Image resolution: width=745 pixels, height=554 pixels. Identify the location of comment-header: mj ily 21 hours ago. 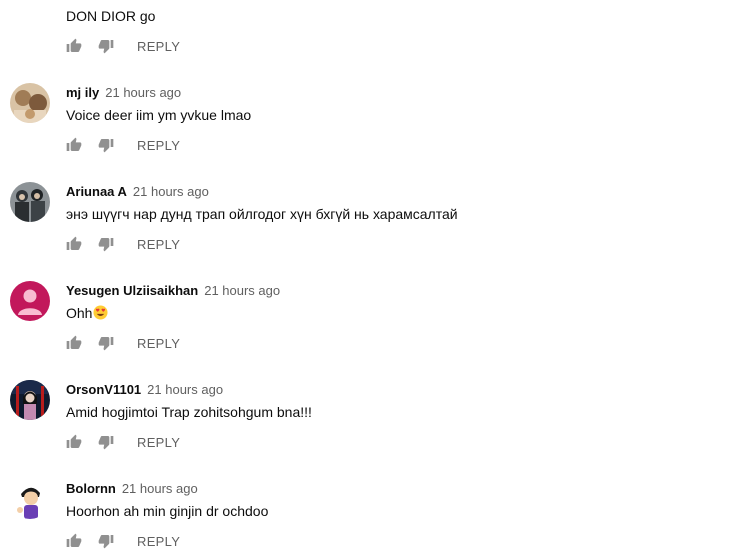
(123, 93).